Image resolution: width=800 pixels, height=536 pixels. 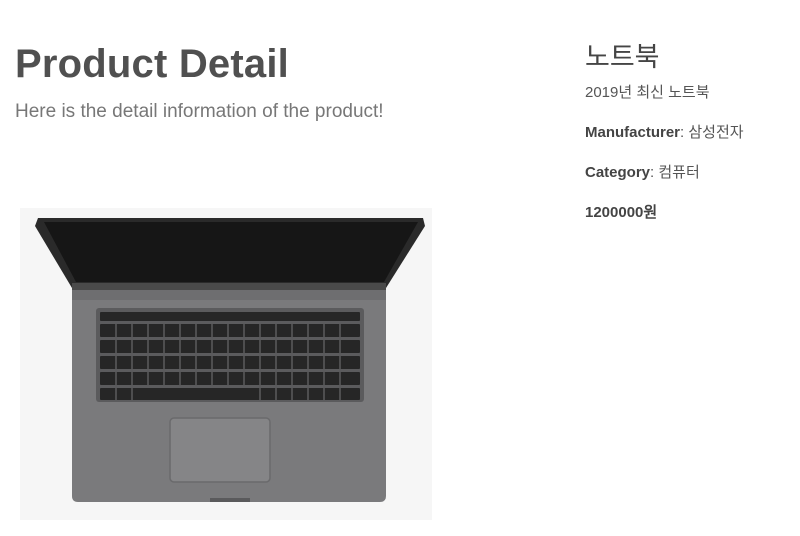 I want to click on product-description: 2019년 최신 노트북, so click(x=647, y=92).